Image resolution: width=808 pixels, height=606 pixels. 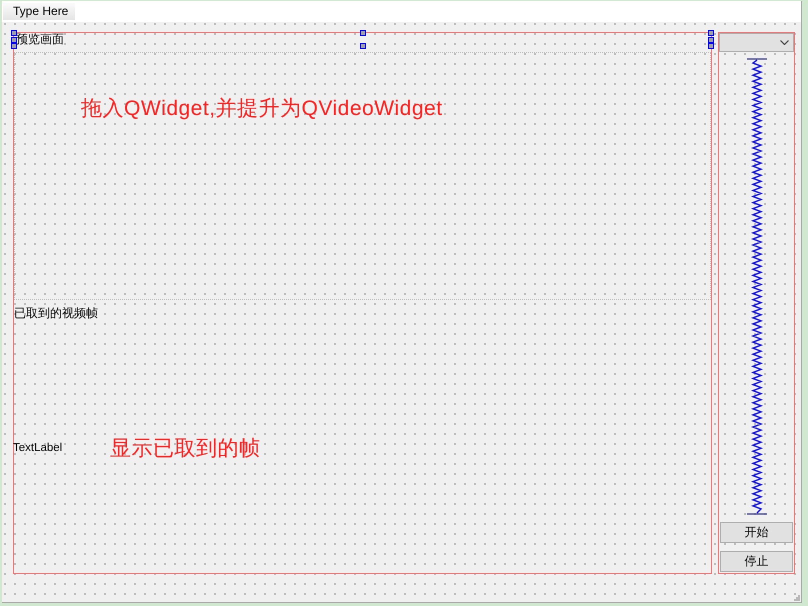 I want to click on combo-box, so click(x=756, y=42).